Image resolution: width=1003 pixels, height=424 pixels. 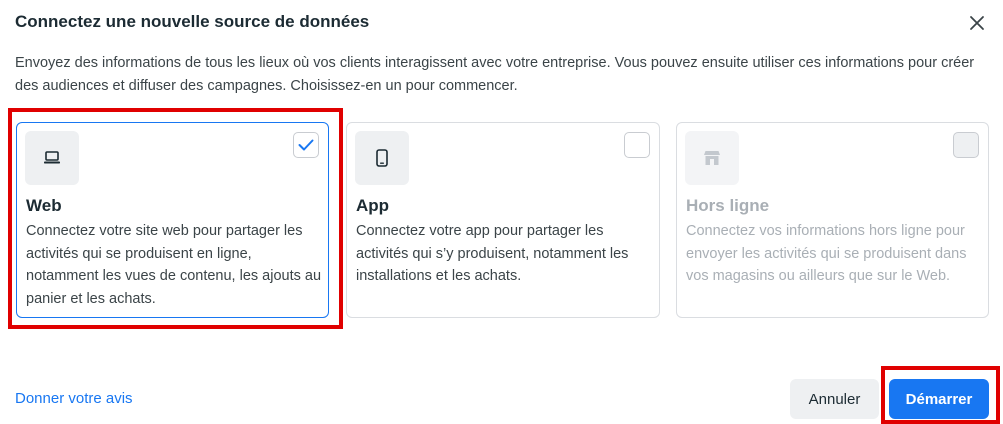 I want to click on source-title: Web, so click(x=44, y=205).